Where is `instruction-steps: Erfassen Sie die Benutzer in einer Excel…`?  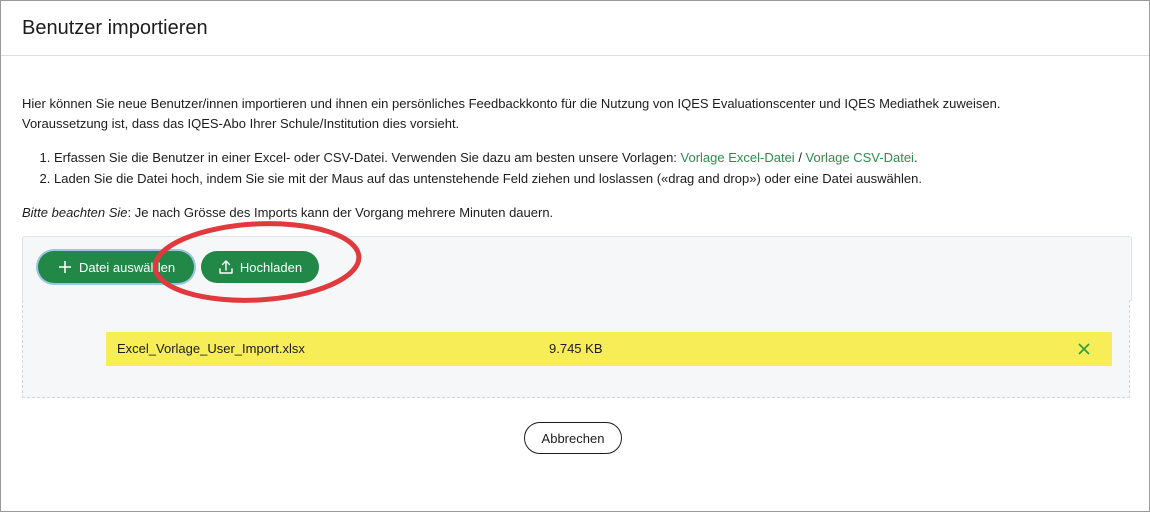
instruction-steps: Erfassen Sie die Benutzer in einer Excel… is located at coordinates (586, 168).